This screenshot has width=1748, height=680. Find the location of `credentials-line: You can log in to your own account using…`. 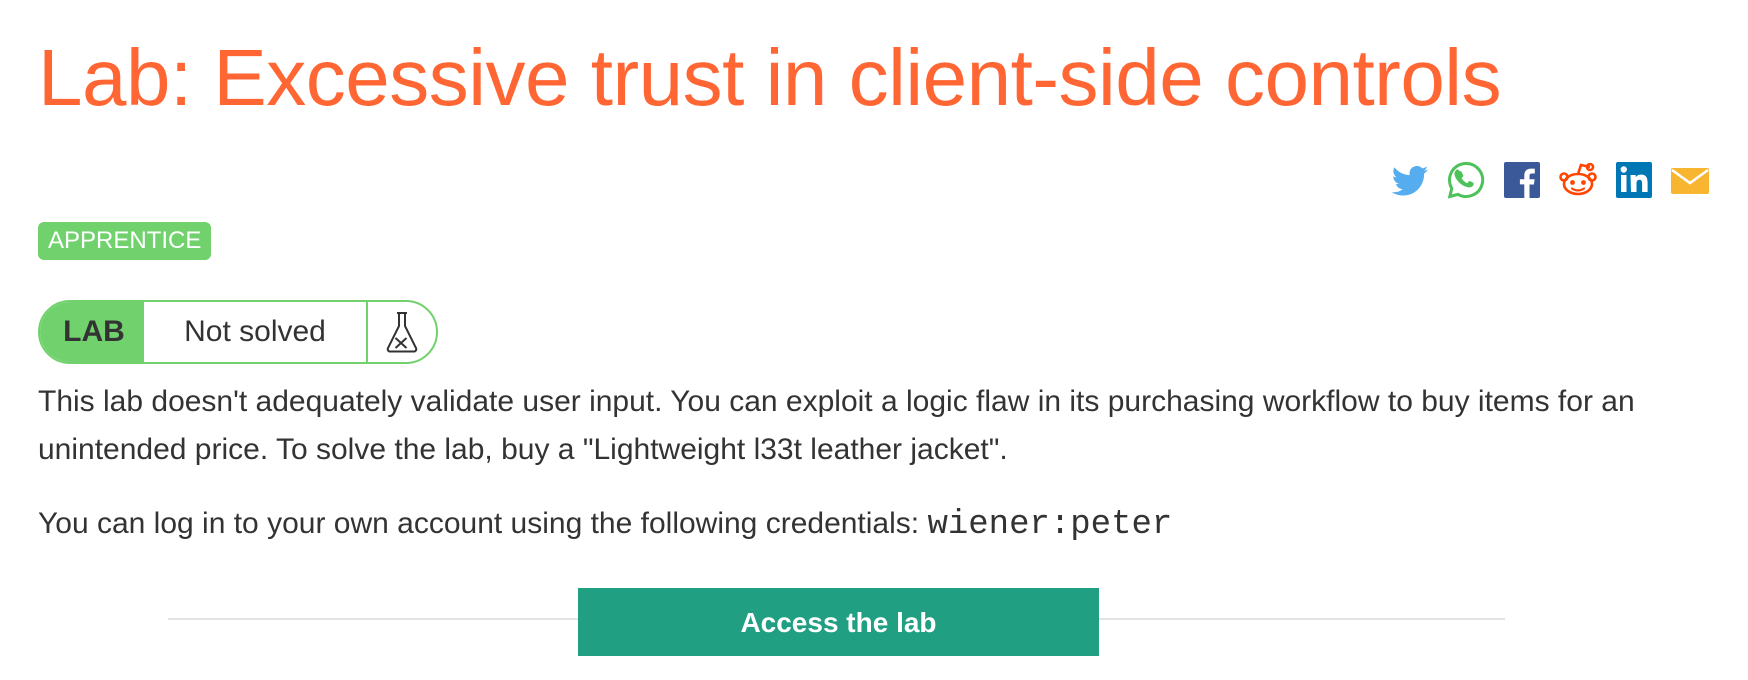

credentials-line: You can log in to your own account using… is located at coordinates (605, 524).